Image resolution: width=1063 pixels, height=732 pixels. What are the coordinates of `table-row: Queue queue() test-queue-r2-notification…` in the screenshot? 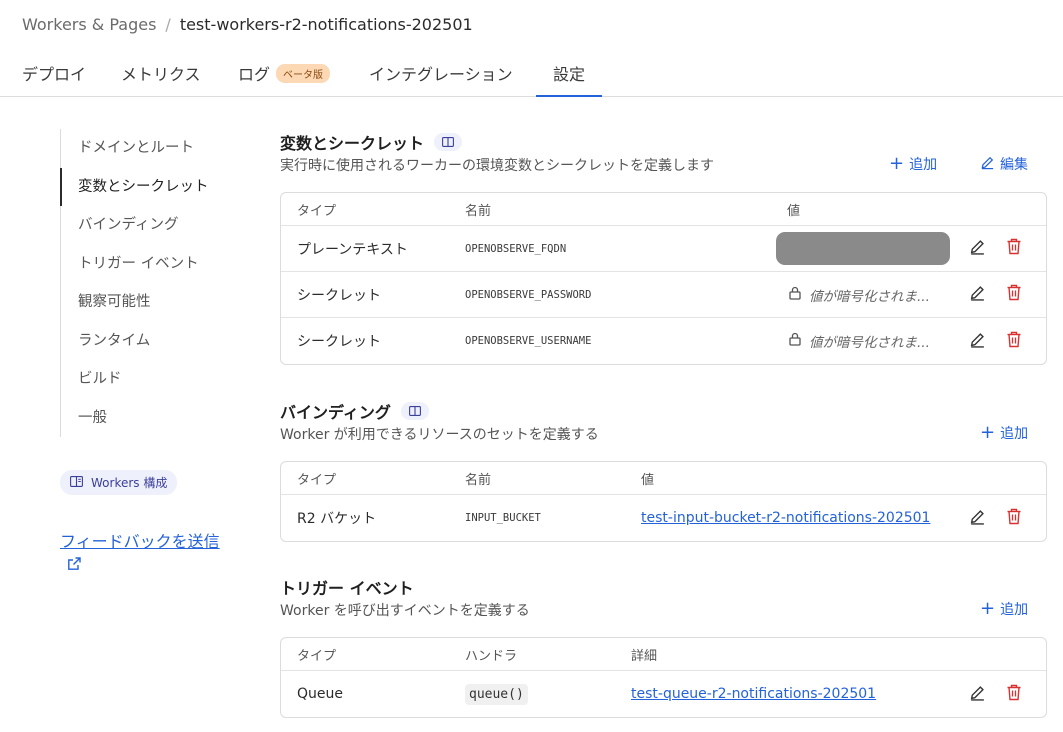 It's located at (663, 694).